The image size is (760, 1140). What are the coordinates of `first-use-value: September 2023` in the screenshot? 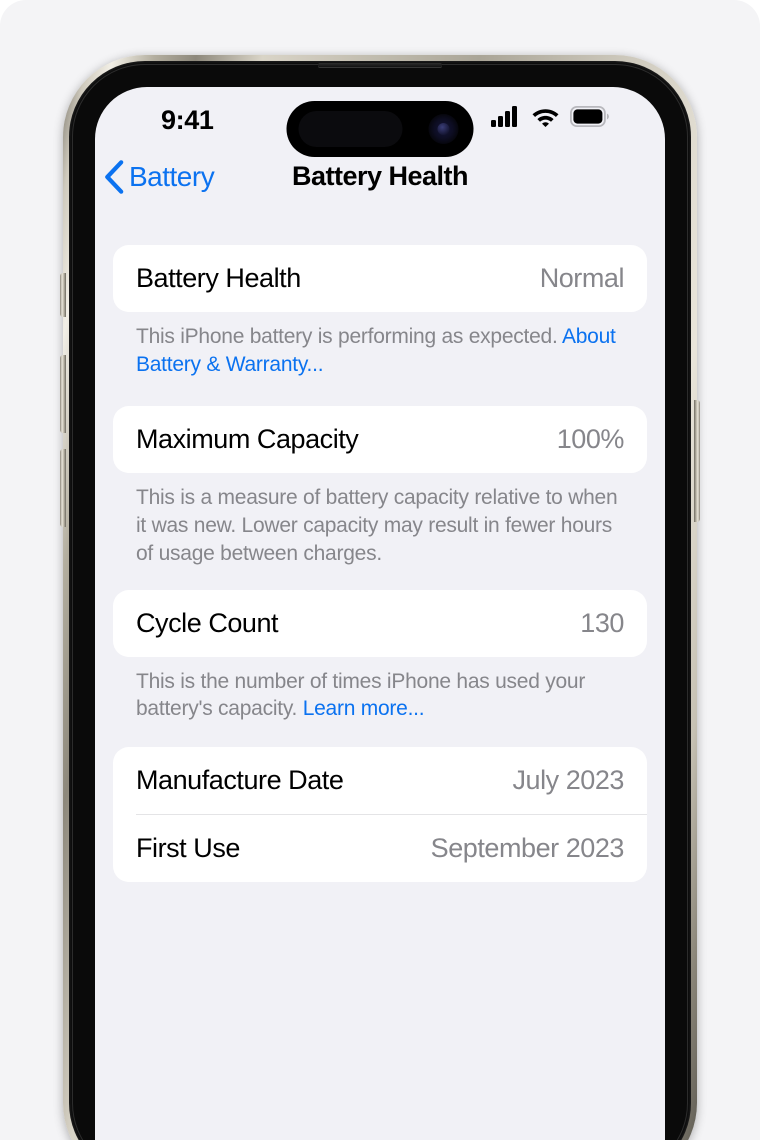 It's located at (527, 848).